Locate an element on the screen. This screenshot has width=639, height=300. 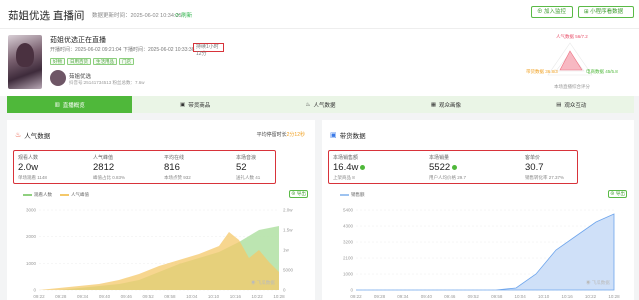
tag: 生活用品 is located at coordinates (105, 61).